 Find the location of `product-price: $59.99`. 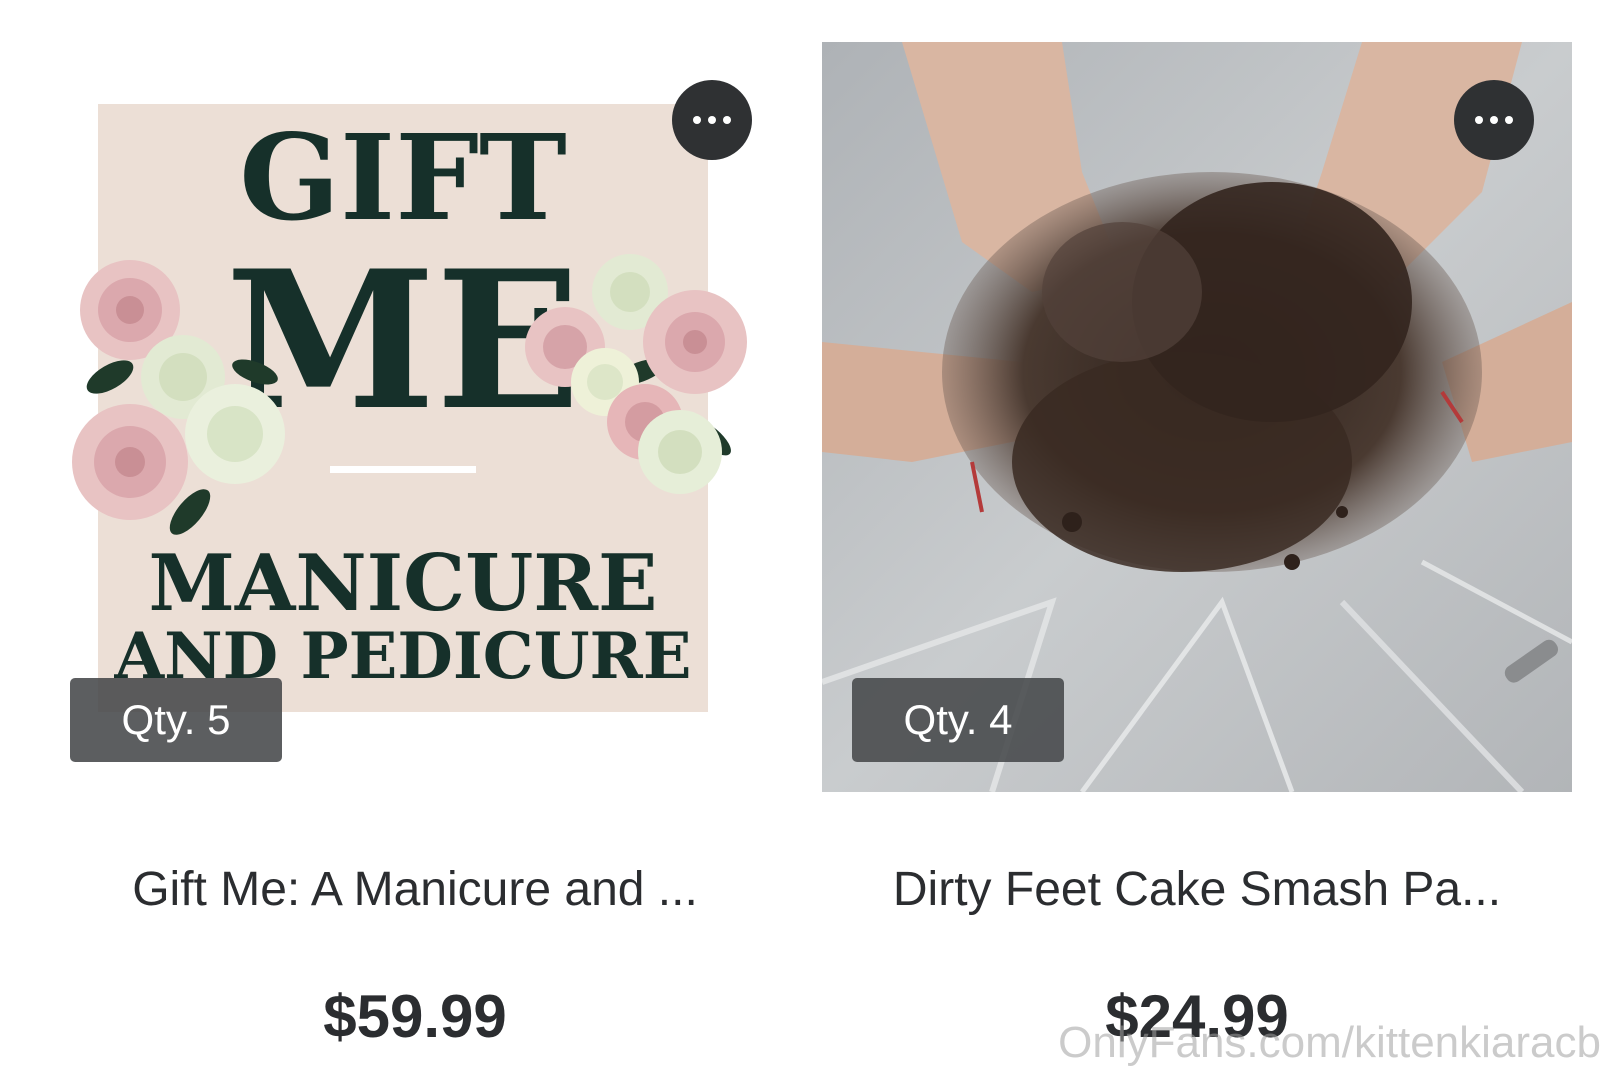

product-price: $59.99 is located at coordinates (415, 1016).